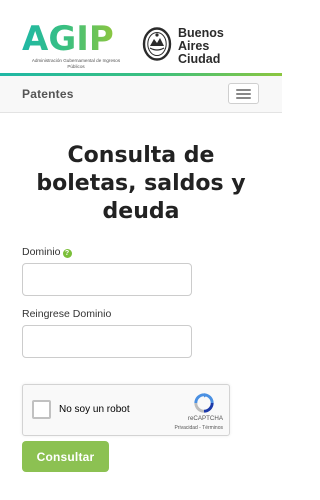  Describe the element at coordinates (192, 48) in the screenshot. I see `buenos-aires-logo: Buenos Aires Ciudad` at that location.